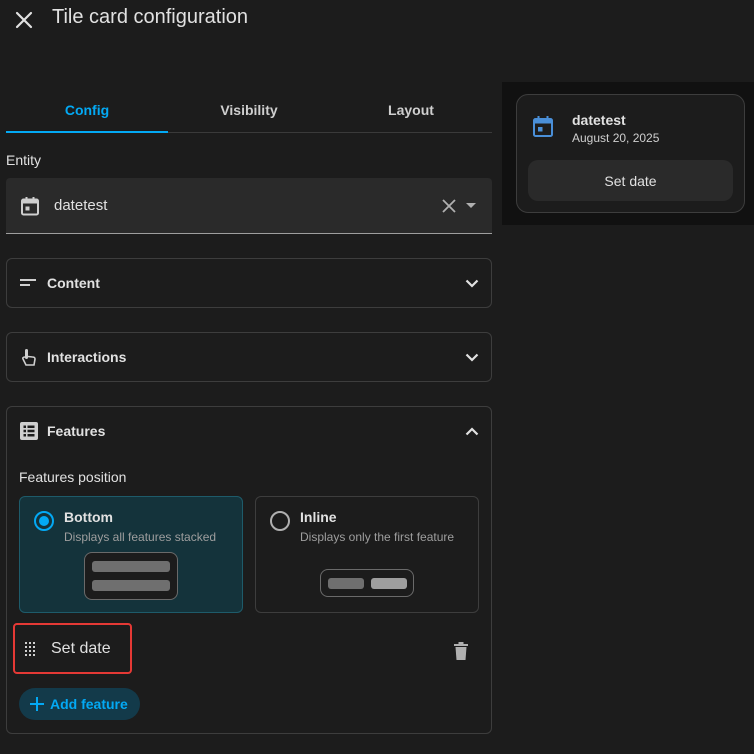  I want to click on tile-entity-name: datetest, so click(599, 120).